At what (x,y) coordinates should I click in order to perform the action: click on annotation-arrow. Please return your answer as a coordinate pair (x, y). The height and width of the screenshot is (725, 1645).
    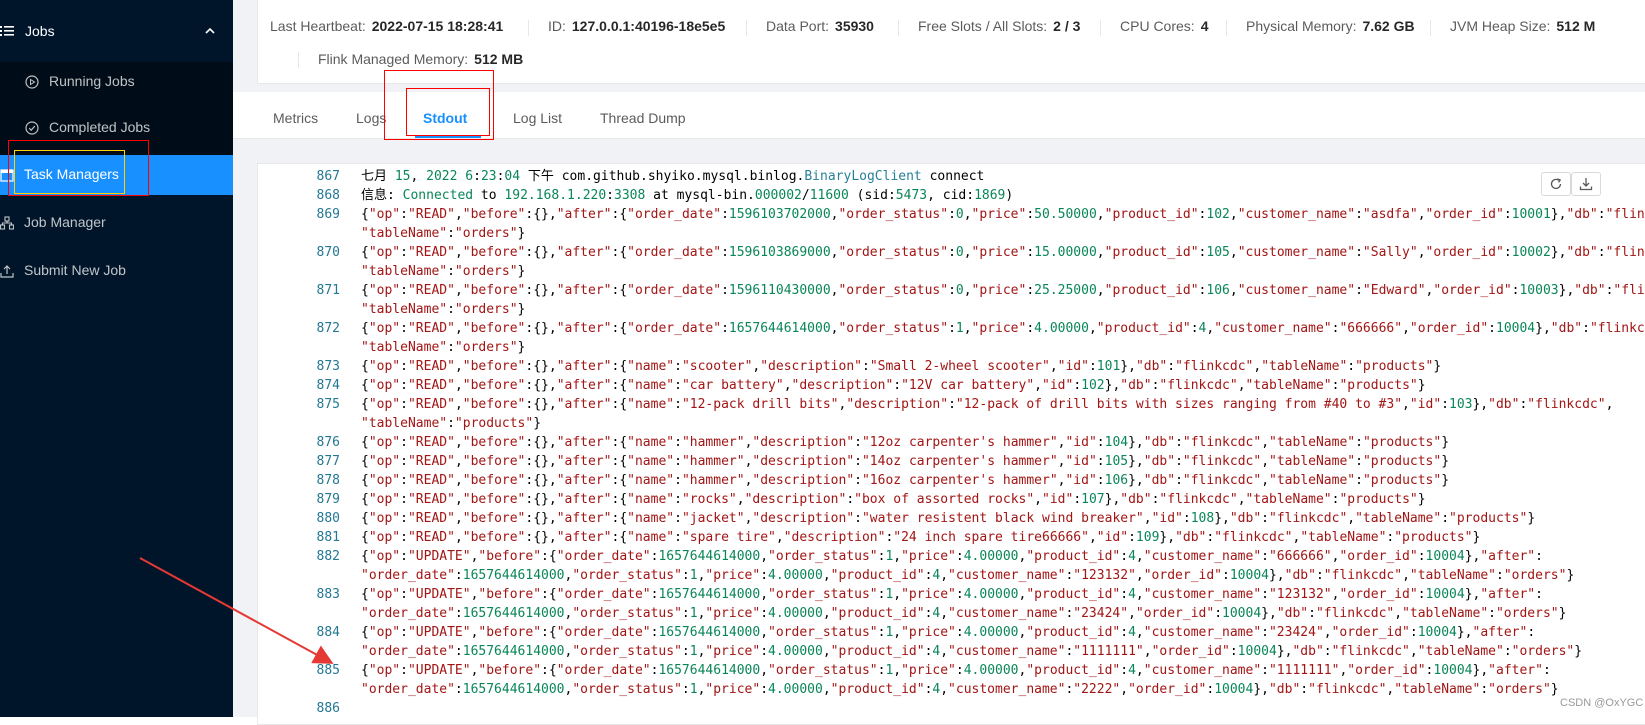
    Looking at the image, I should click on (236, 610).